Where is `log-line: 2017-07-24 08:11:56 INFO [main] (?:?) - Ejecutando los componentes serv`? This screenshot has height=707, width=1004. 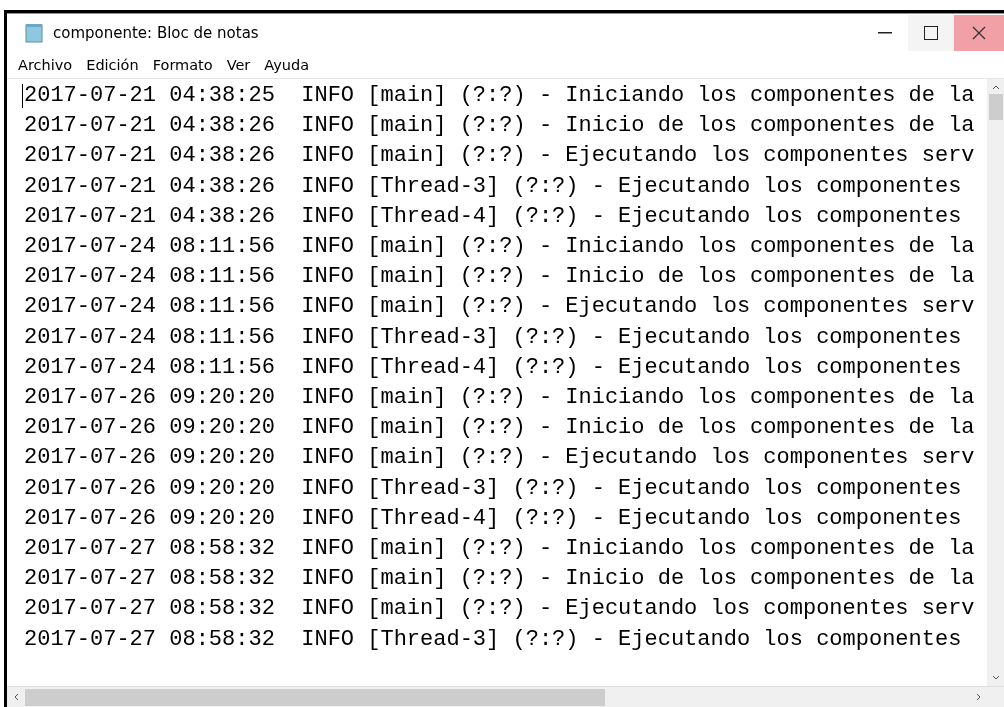 log-line: 2017-07-24 08:11:56 INFO [main] (?:?) - Ejecutando los componentes serv is located at coordinates (500, 307).